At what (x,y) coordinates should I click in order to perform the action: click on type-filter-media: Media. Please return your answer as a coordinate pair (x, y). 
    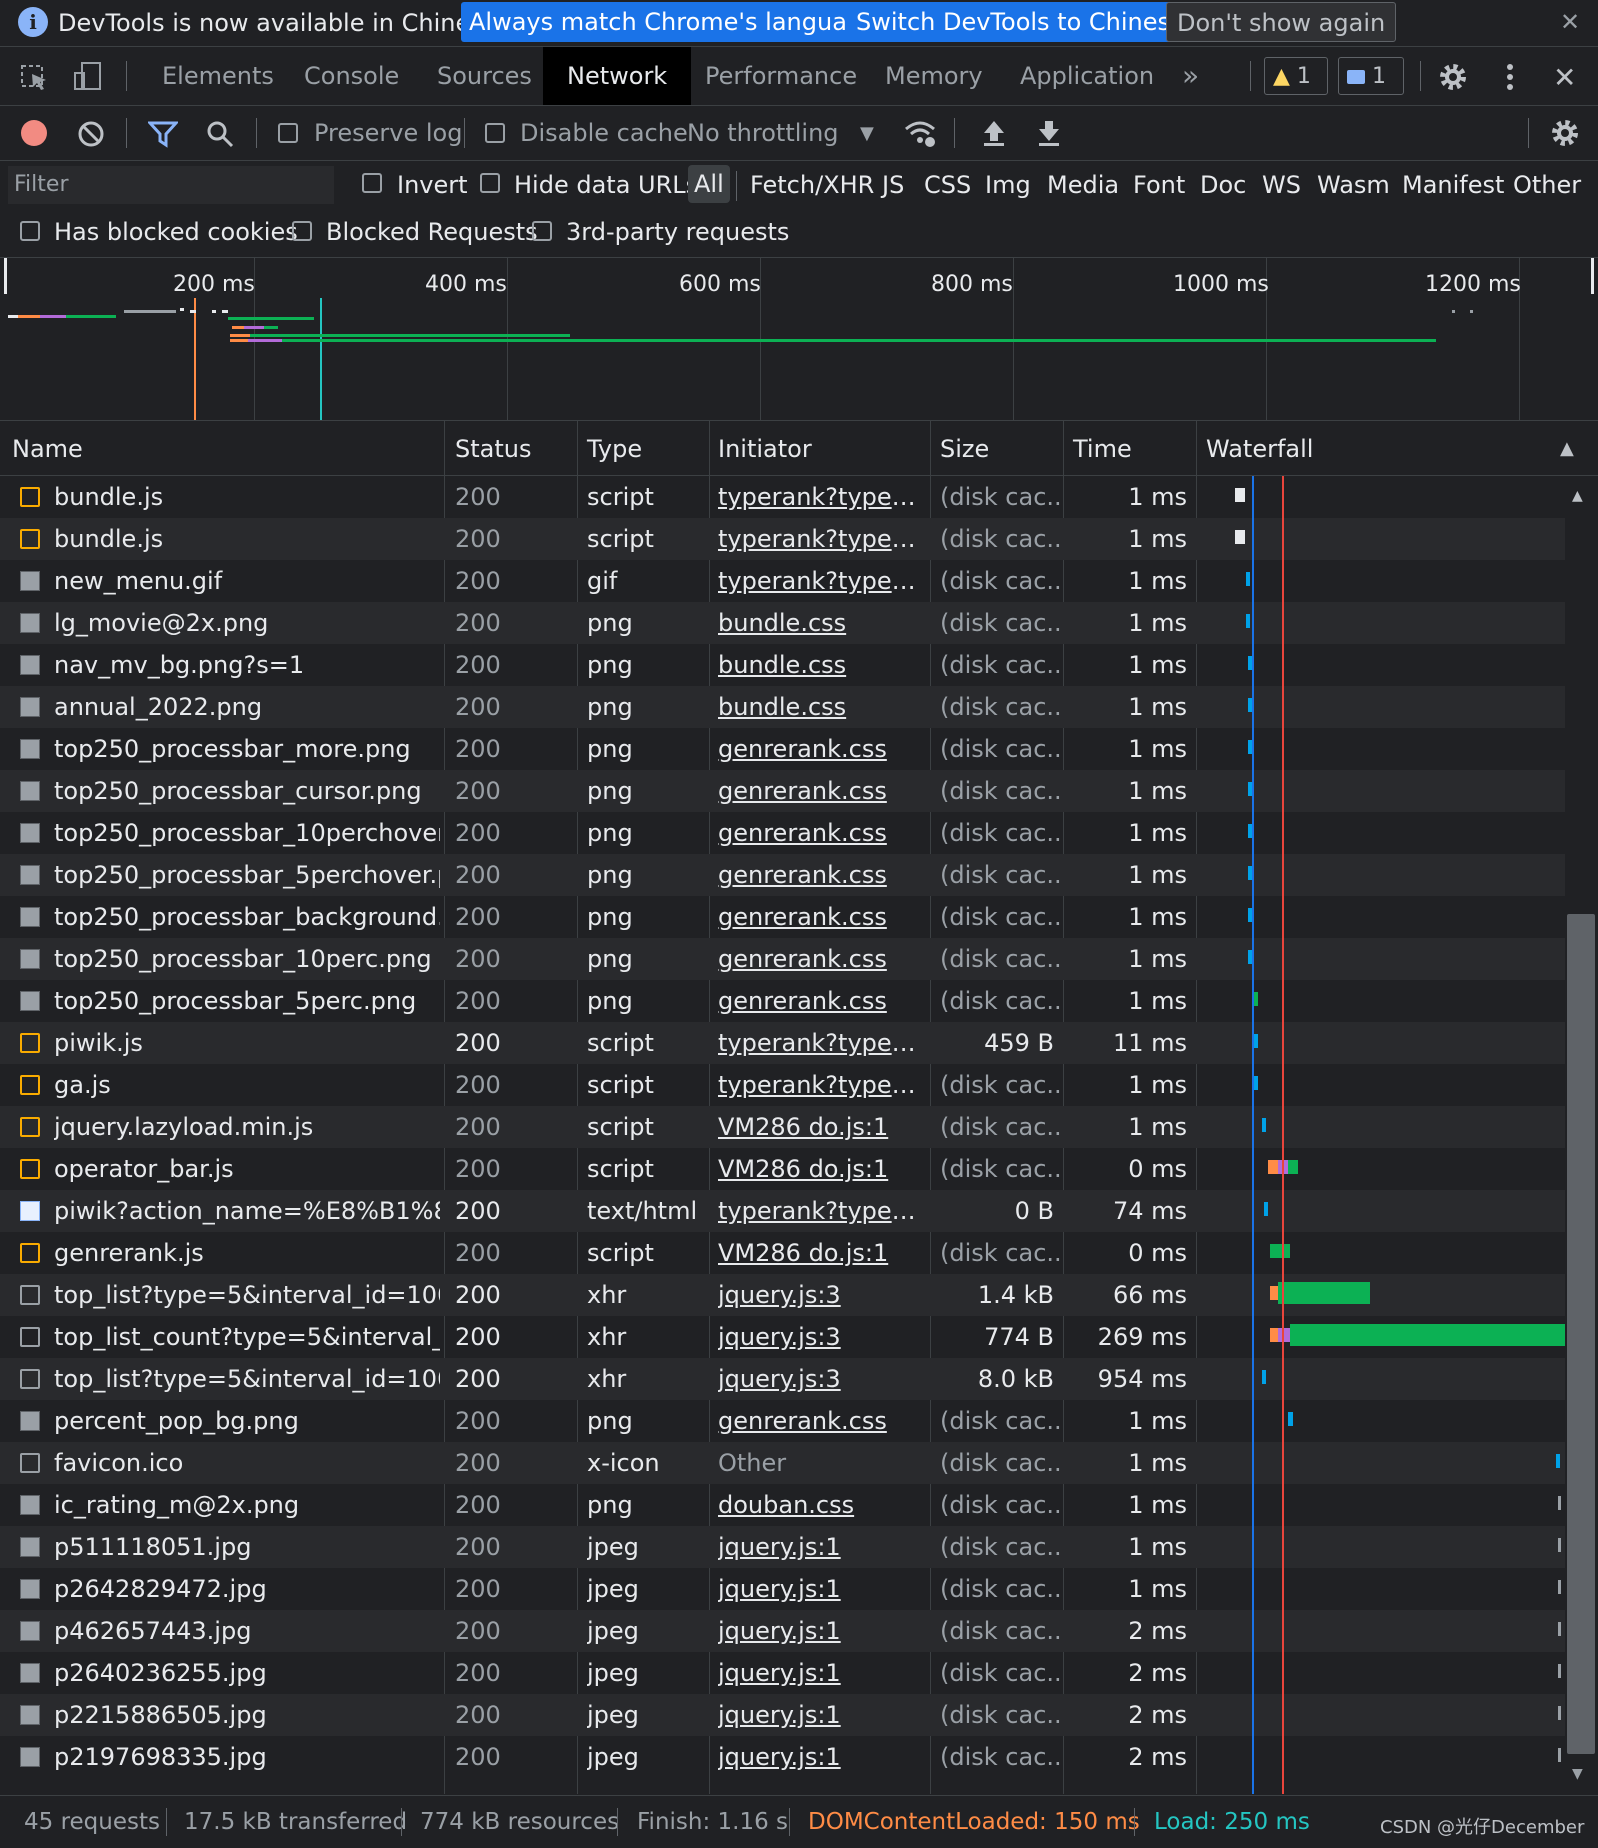
    Looking at the image, I should click on (1083, 185).